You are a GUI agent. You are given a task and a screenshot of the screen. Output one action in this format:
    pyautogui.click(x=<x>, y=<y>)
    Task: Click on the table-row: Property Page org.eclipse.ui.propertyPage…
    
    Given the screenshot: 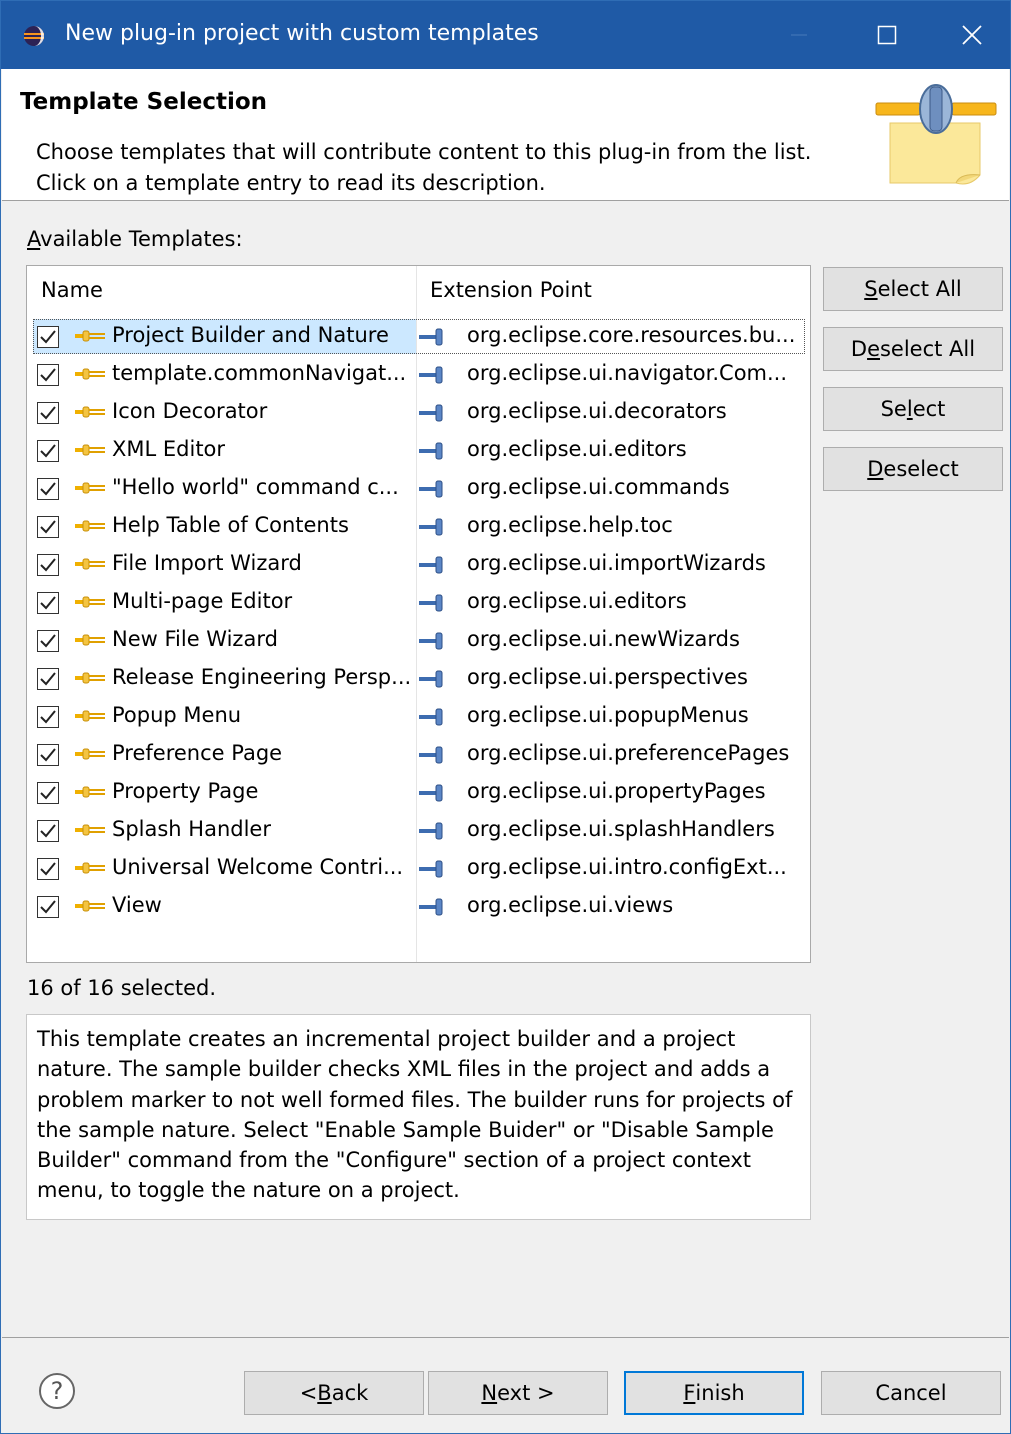 What is the action you would take?
    pyautogui.click(x=418, y=793)
    